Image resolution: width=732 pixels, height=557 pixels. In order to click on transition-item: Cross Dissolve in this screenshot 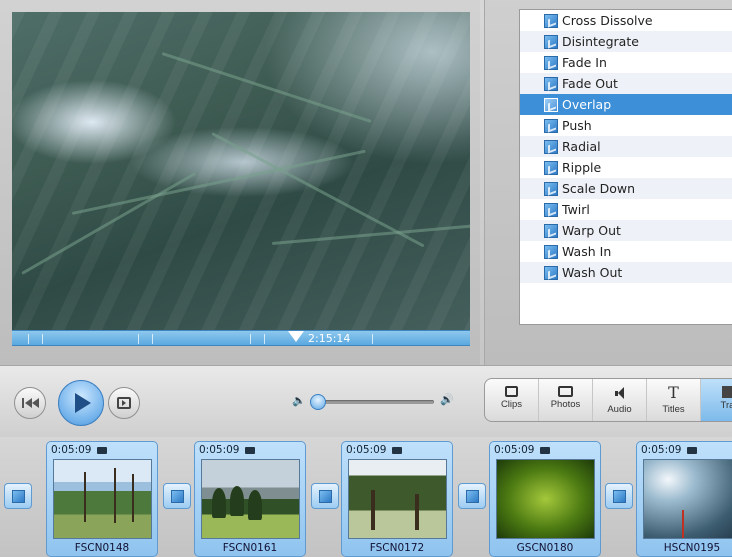, I will do `click(626, 20)`.